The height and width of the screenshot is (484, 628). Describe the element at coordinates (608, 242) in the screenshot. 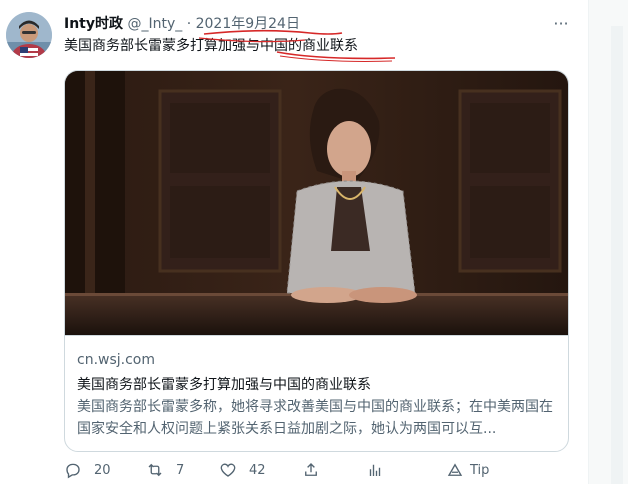

I see `sidebar-edge` at that location.